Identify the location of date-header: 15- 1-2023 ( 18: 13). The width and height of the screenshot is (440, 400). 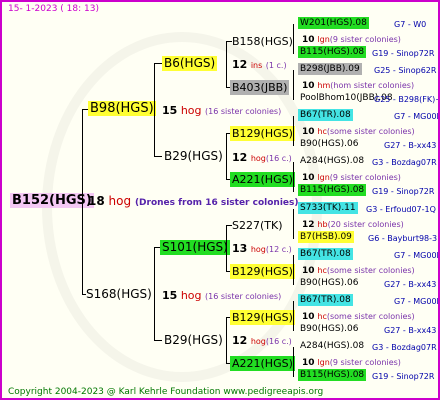
(53, 9).